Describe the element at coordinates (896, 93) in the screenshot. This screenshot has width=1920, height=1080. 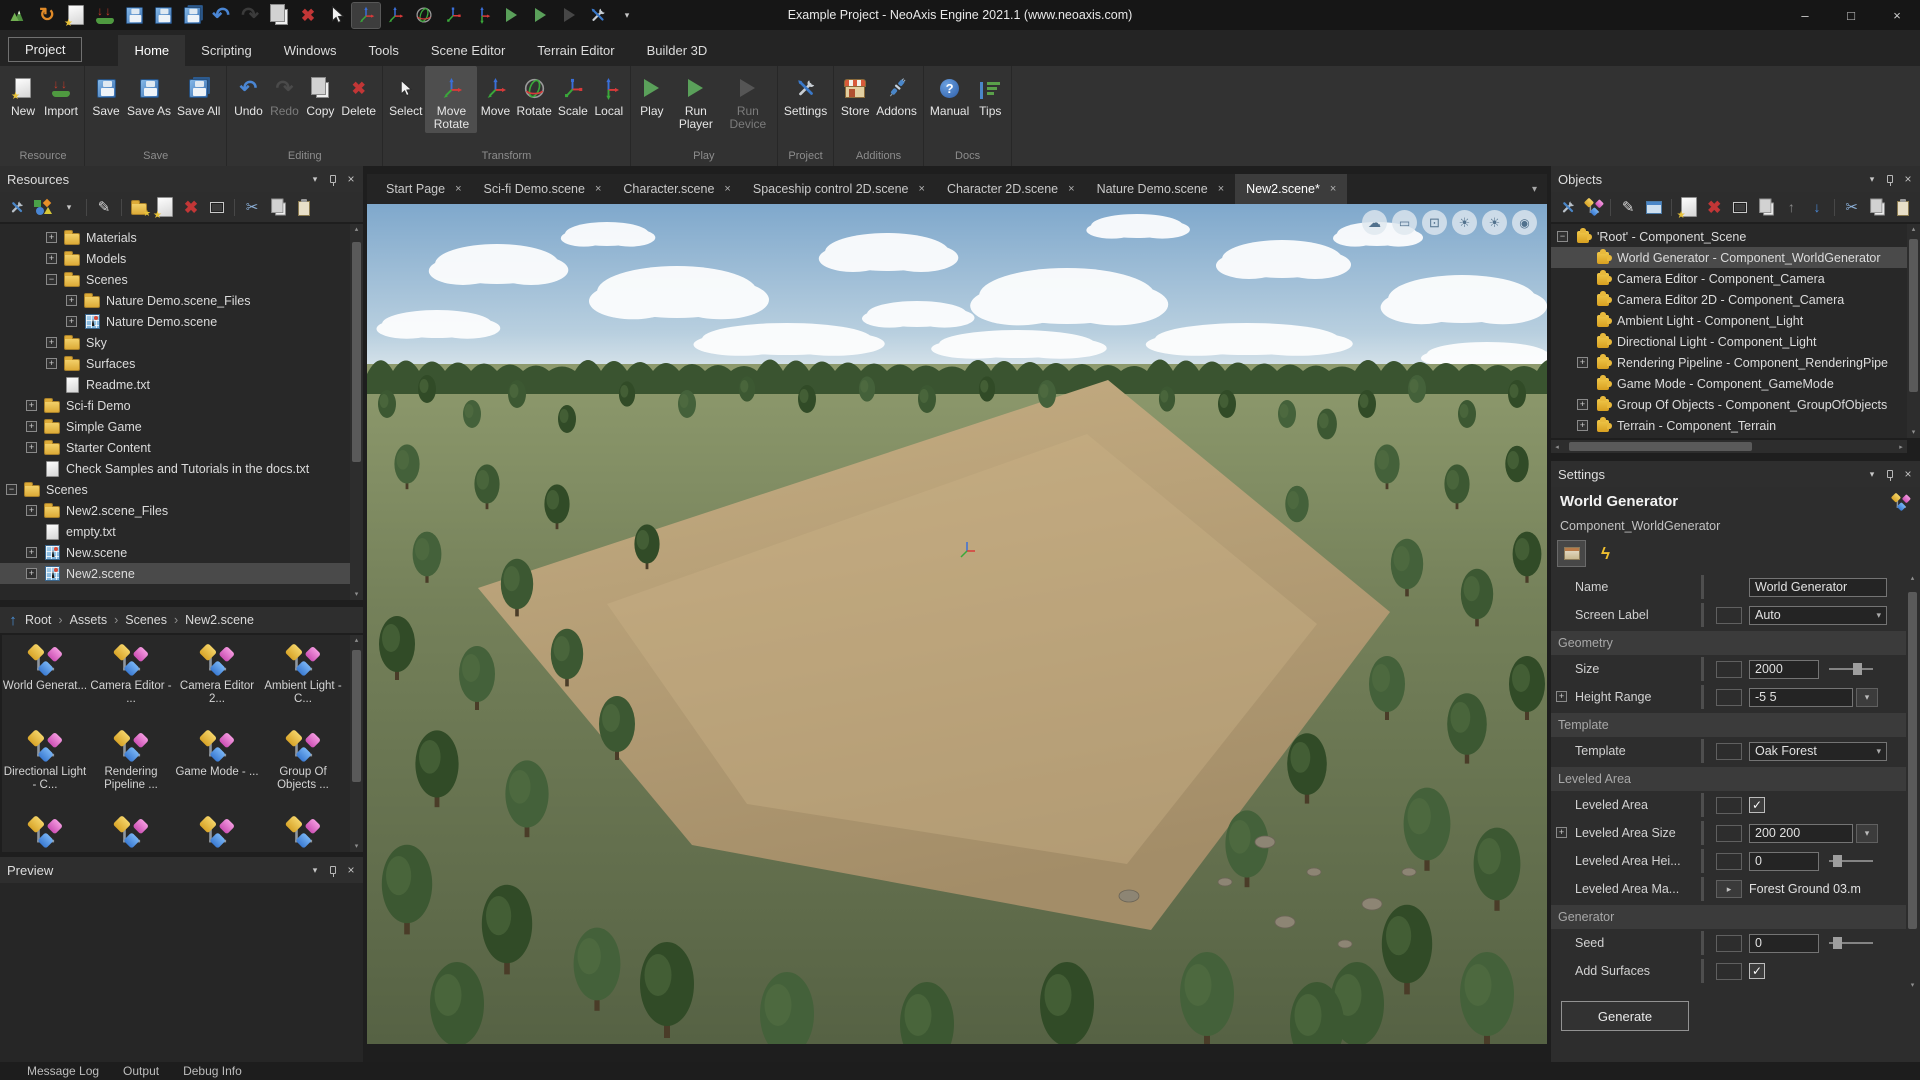
I see `addons-button: Addons` at that location.